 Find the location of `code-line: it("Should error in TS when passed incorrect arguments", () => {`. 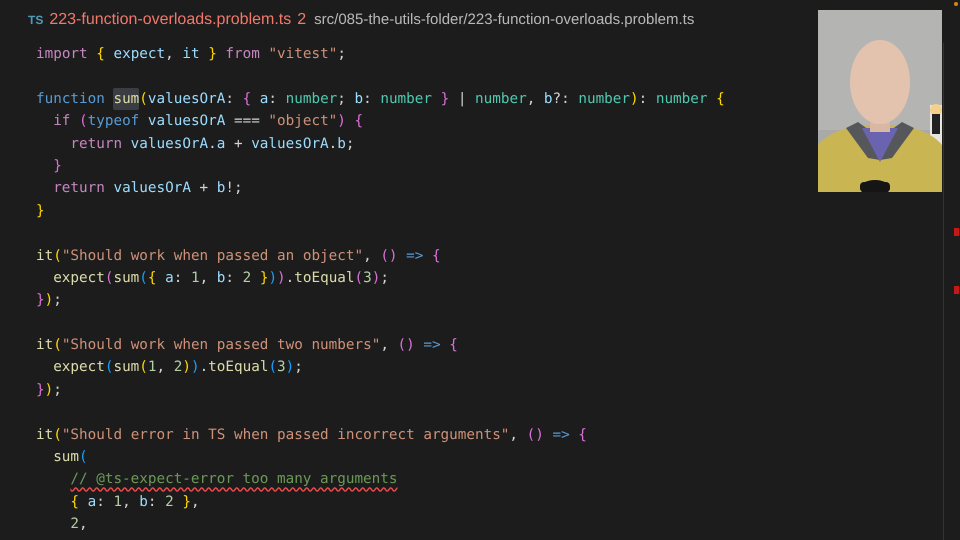

code-line: it("Should error in TS when passed incorrect arguments", () => { is located at coordinates (311, 435).